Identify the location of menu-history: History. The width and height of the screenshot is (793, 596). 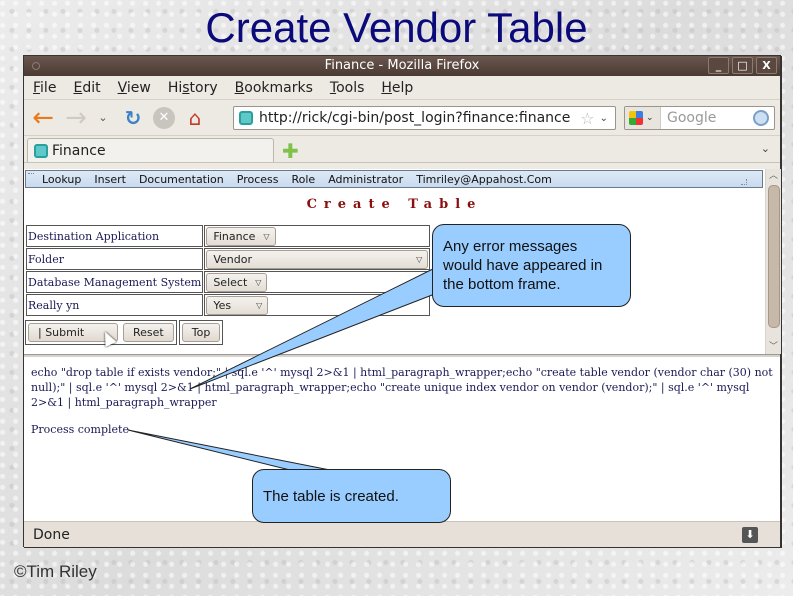
(193, 88).